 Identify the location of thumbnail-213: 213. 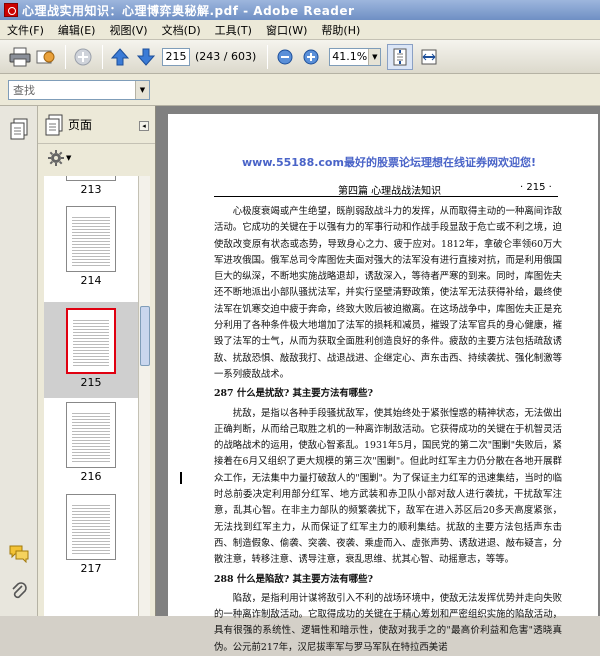
(91, 186).